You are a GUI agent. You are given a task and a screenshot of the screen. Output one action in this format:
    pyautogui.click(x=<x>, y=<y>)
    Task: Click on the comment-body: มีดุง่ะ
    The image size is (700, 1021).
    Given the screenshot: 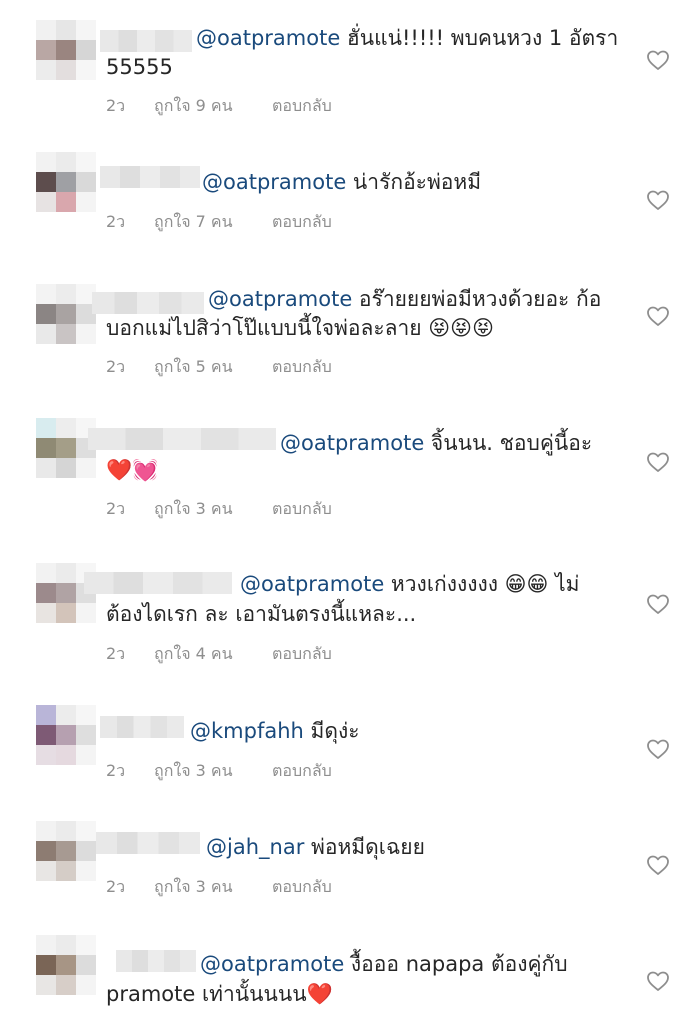 What is the action you would take?
    pyautogui.click(x=331, y=731)
    